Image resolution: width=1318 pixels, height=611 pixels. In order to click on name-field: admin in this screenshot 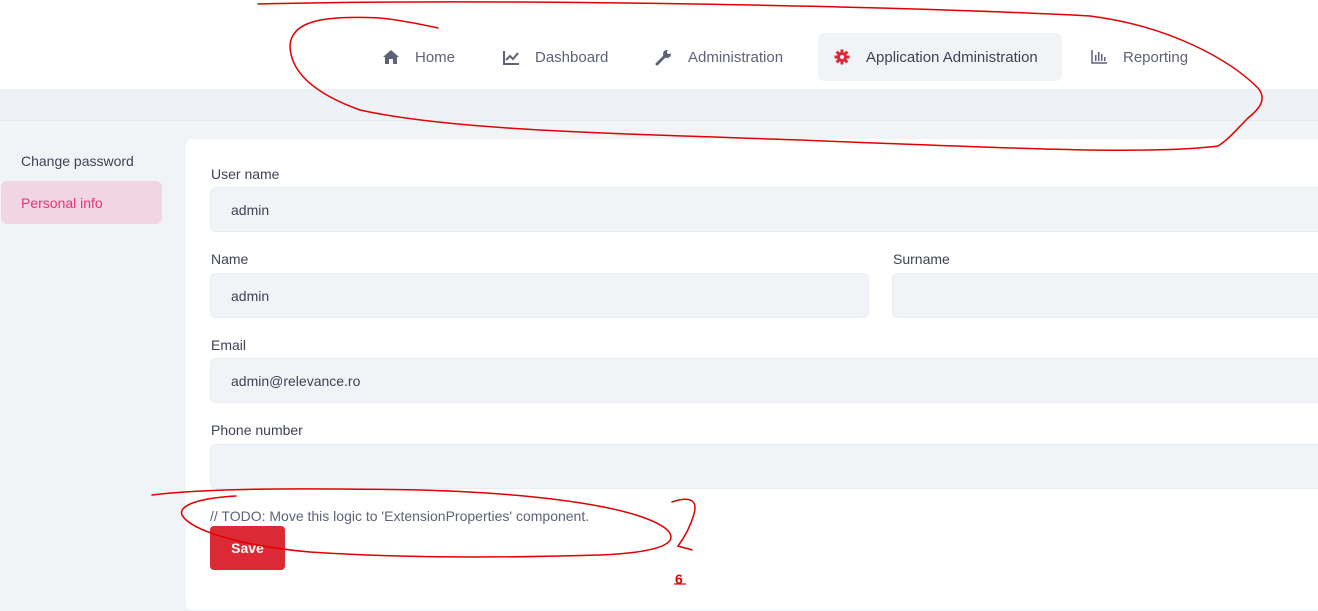, I will do `click(539, 295)`.